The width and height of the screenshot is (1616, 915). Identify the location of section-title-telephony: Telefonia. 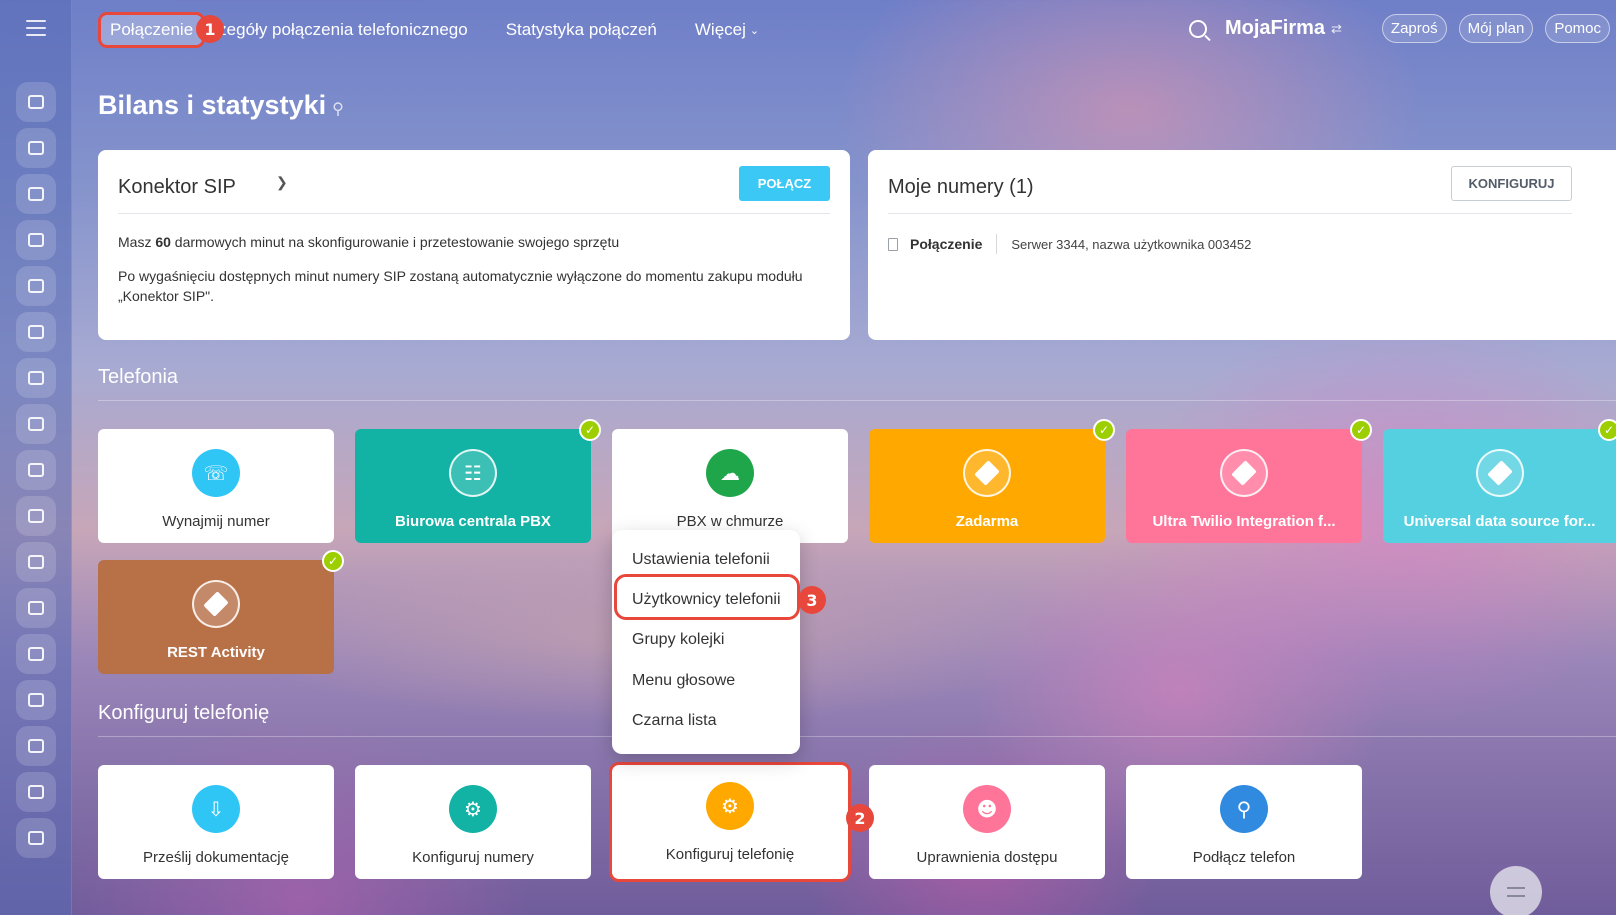
(138, 377).